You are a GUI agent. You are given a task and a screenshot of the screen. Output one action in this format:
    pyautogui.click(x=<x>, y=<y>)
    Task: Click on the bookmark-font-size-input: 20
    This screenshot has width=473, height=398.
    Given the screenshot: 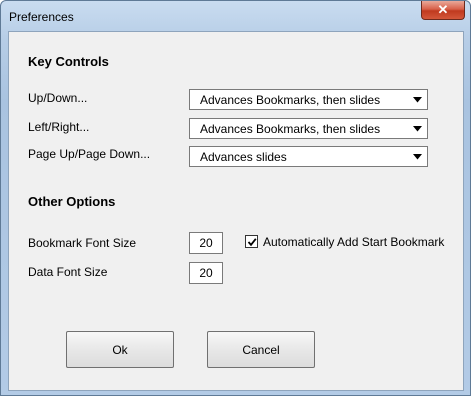 What is the action you would take?
    pyautogui.click(x=206, y=243)
    